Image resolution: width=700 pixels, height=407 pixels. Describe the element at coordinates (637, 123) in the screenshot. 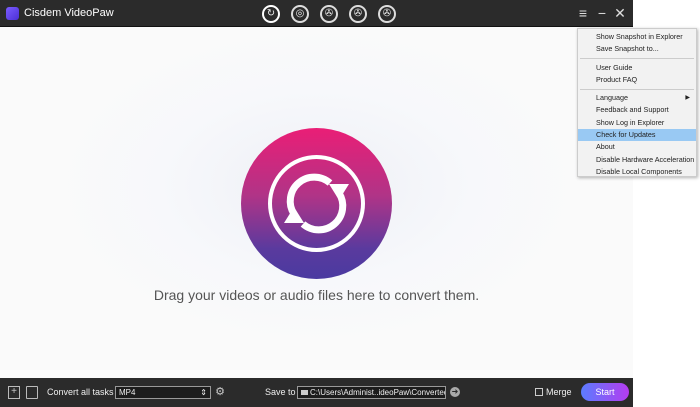

I see `menu-item-show-log: Show Log in Explorer` at that location.